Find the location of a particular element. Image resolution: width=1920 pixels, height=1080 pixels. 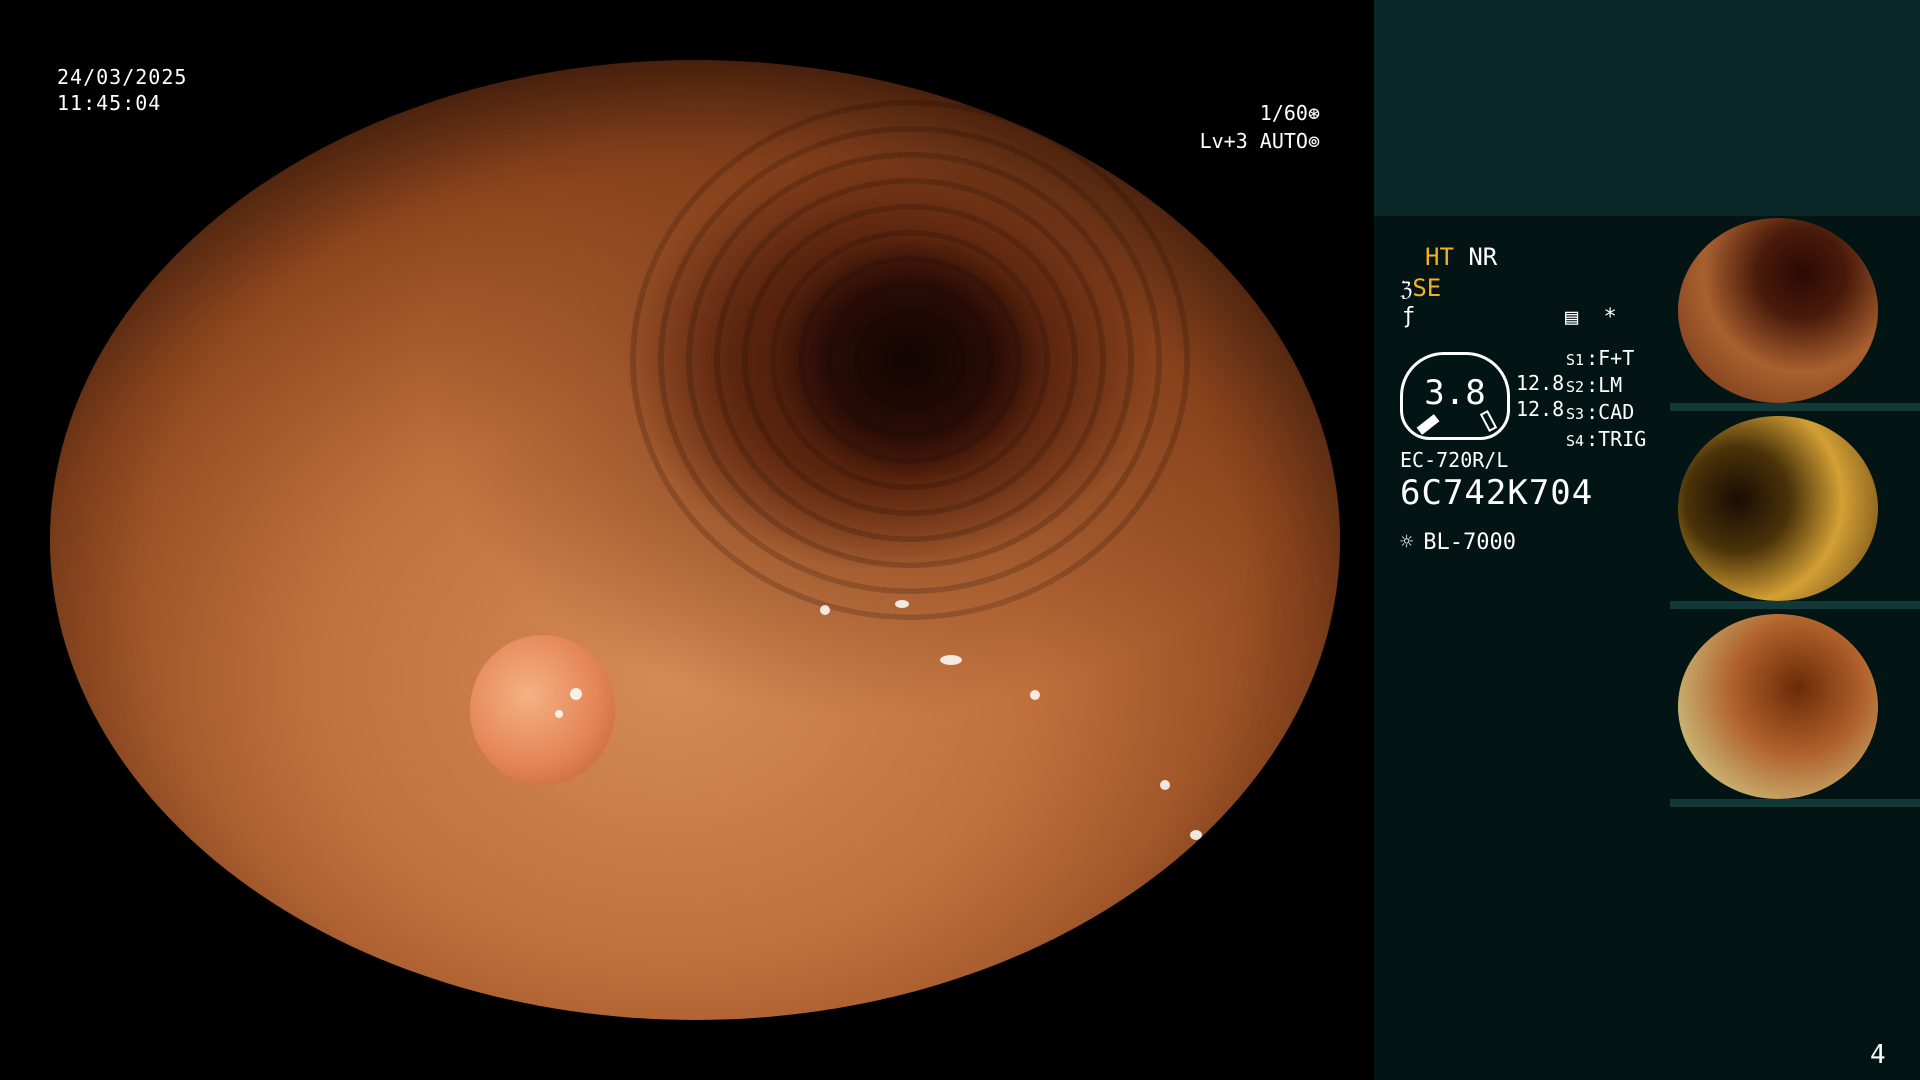

gauge-side-bottom: 12.8 is located at coordinates (1540, 409).